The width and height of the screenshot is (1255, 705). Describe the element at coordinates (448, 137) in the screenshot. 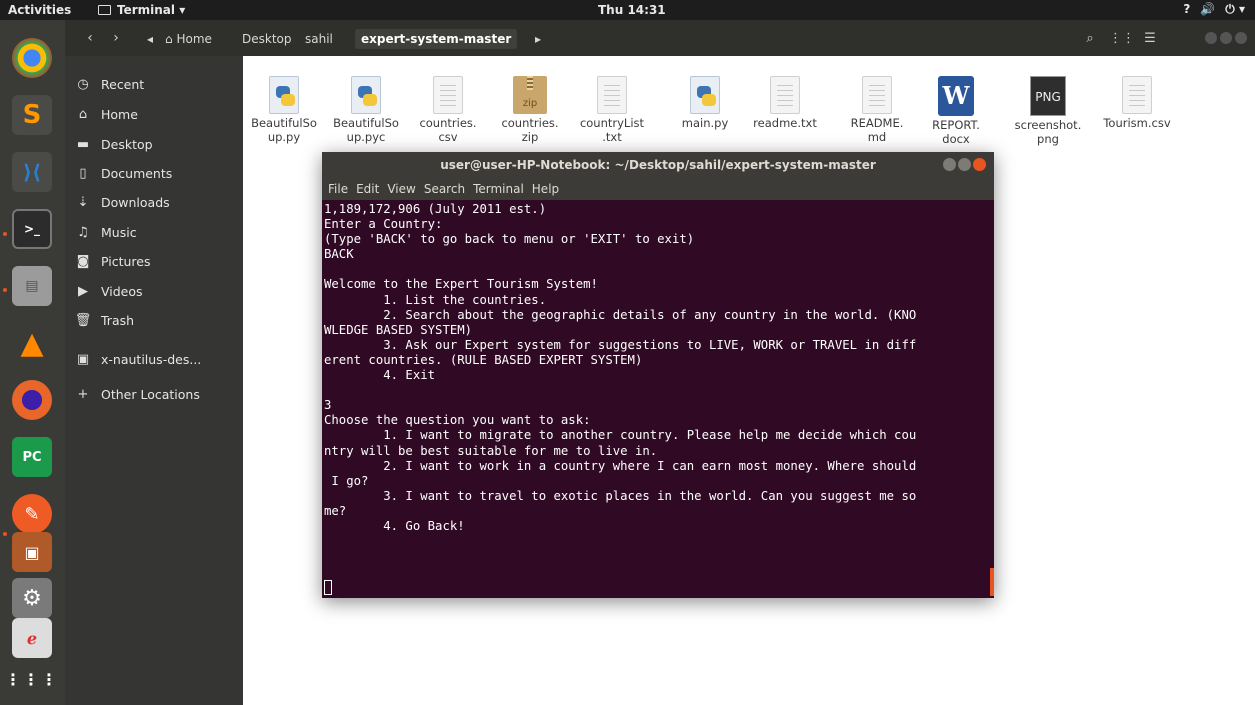

I see `file-name: csv` at that location.